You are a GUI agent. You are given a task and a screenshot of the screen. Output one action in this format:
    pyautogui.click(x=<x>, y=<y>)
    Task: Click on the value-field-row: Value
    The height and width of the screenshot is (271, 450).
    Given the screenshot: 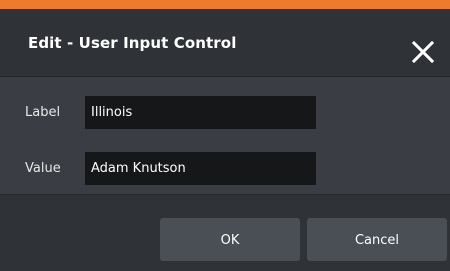 What is the action you would take?
    pyautogui.click(x=225, y=169)
    